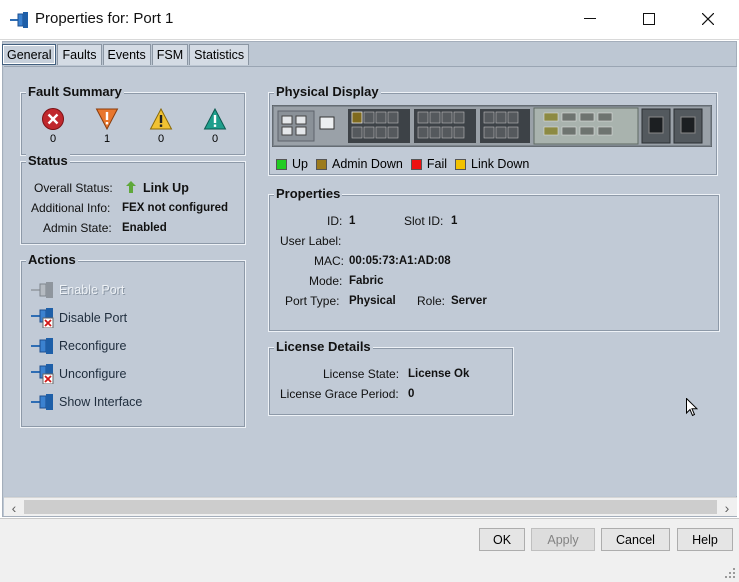 This screenshot has height=582, width=739. I want to click on title-bar: Properties for: Port 1, so click(369, 20).